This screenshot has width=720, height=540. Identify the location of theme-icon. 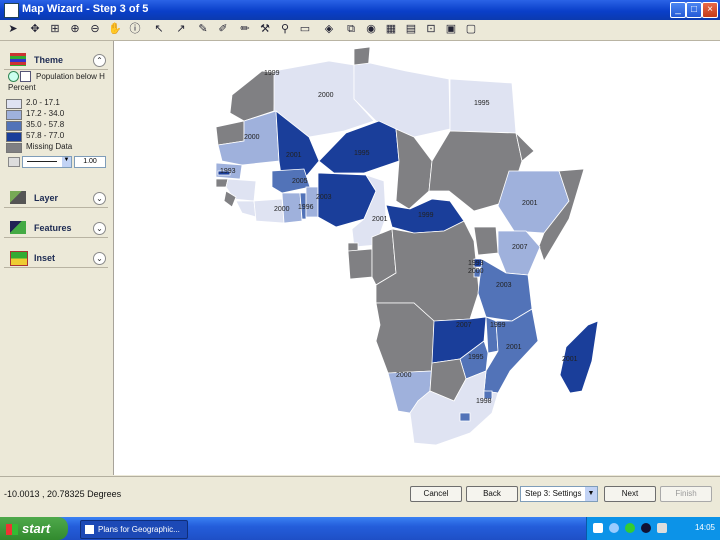
(18, 59).